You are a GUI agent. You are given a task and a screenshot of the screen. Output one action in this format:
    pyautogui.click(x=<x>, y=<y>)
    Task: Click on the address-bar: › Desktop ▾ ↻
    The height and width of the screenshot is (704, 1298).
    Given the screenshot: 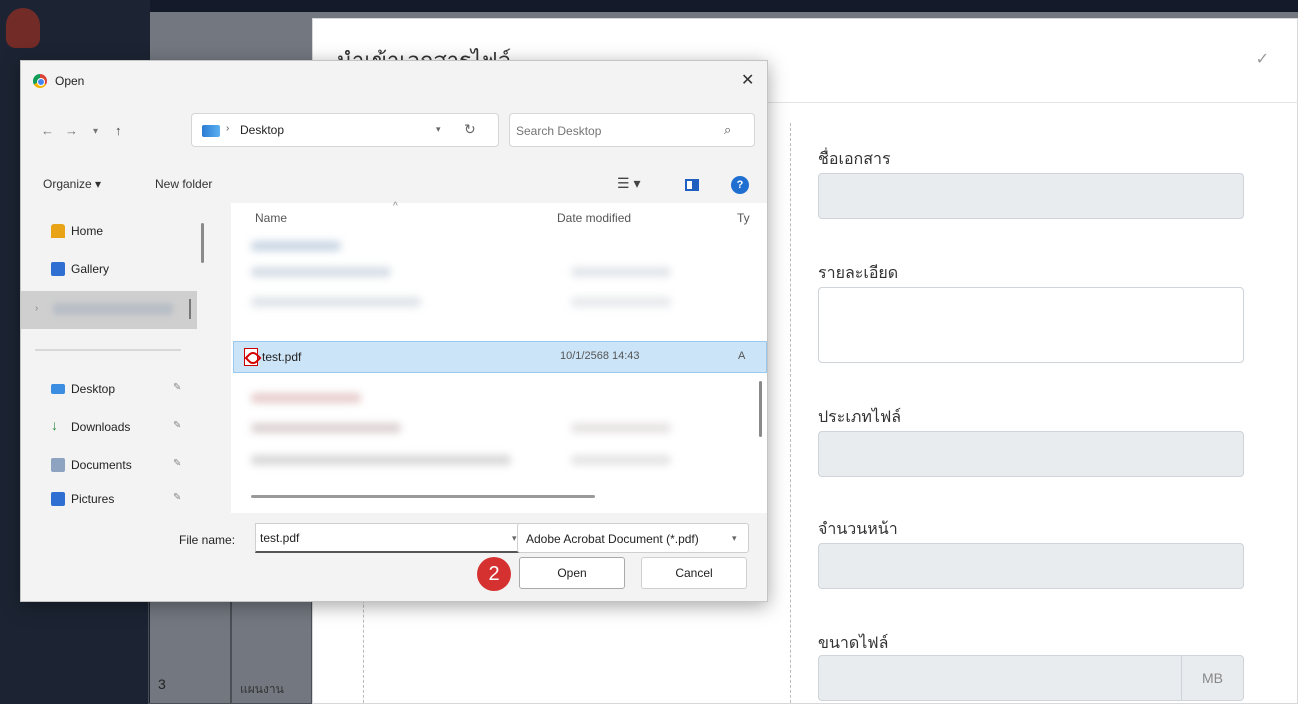 What is the action you would take?
    pyautogui.click(x=345, y=130)
    